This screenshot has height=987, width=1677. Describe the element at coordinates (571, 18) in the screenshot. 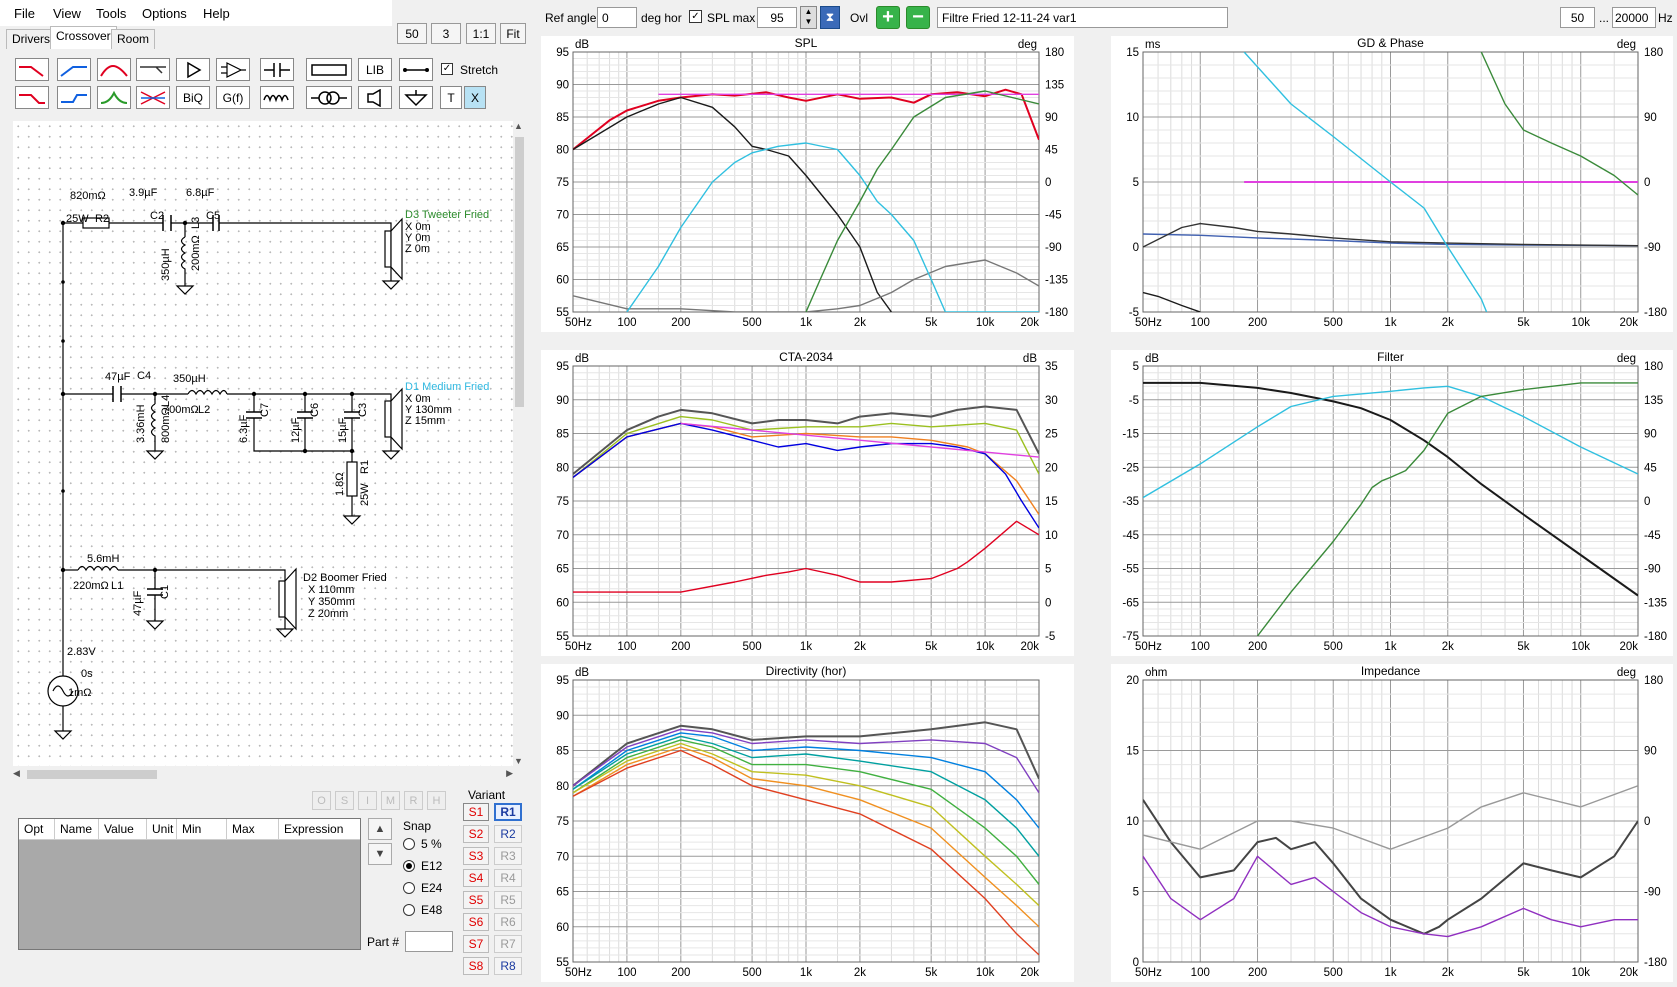

I see `ref-angle-label: Ref angle` at that location.